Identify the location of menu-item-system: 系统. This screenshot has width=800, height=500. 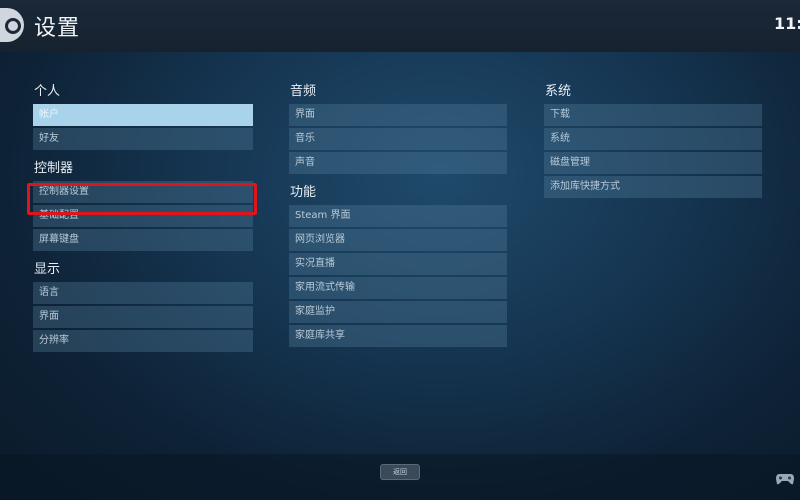
(653, 139).